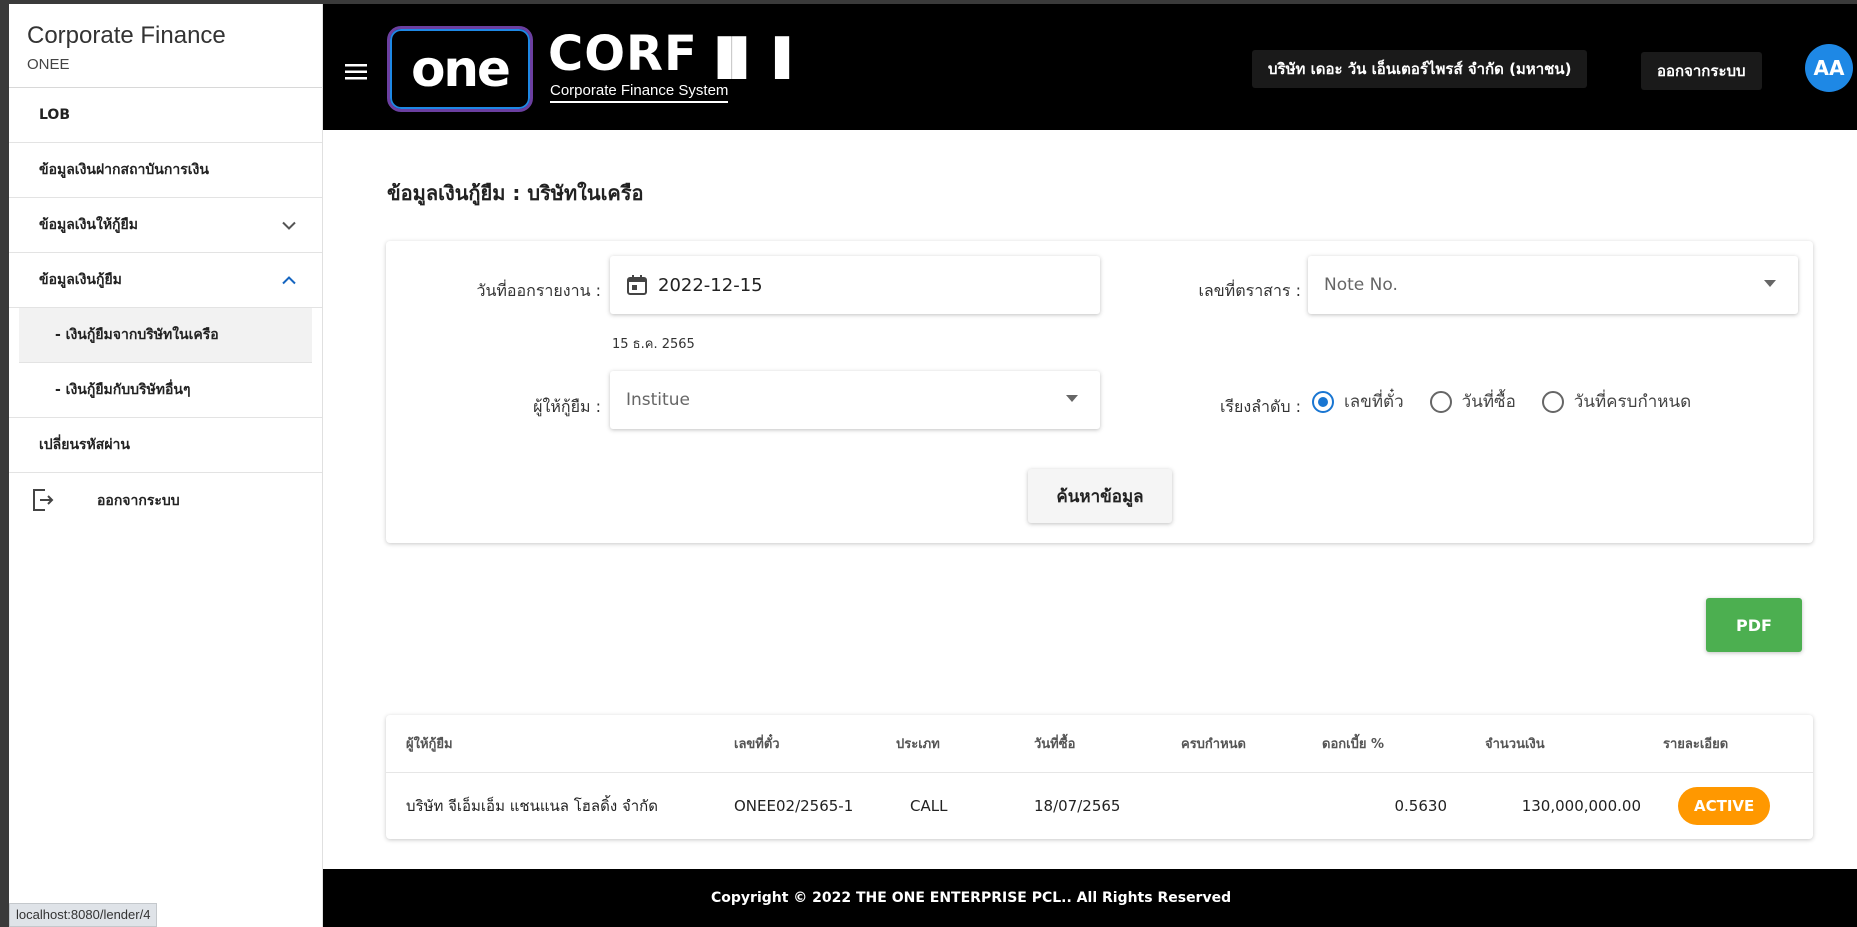  I want to click on sidebar-item-label: ข้อมูลเงินให้กู้ยืม, so click(88, 225).